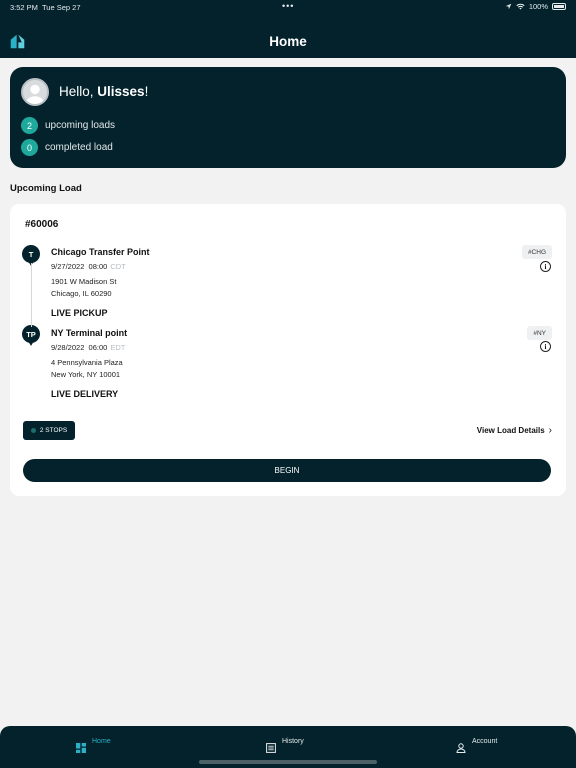 The height and width of the screenshot is (768, 576). I want to click on stop-time: 06:00, so click(98, 347).